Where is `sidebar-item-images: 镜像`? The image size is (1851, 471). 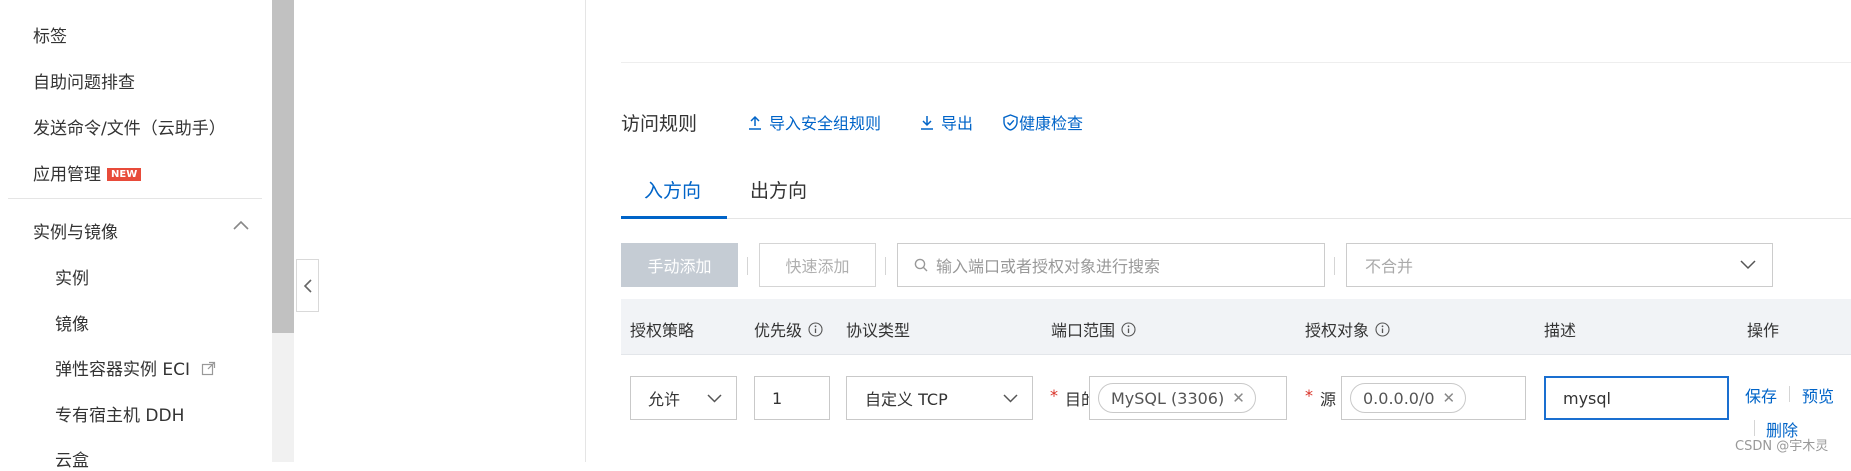
sidebar-item-images: 镜像 is located at coordinates (72, 322).